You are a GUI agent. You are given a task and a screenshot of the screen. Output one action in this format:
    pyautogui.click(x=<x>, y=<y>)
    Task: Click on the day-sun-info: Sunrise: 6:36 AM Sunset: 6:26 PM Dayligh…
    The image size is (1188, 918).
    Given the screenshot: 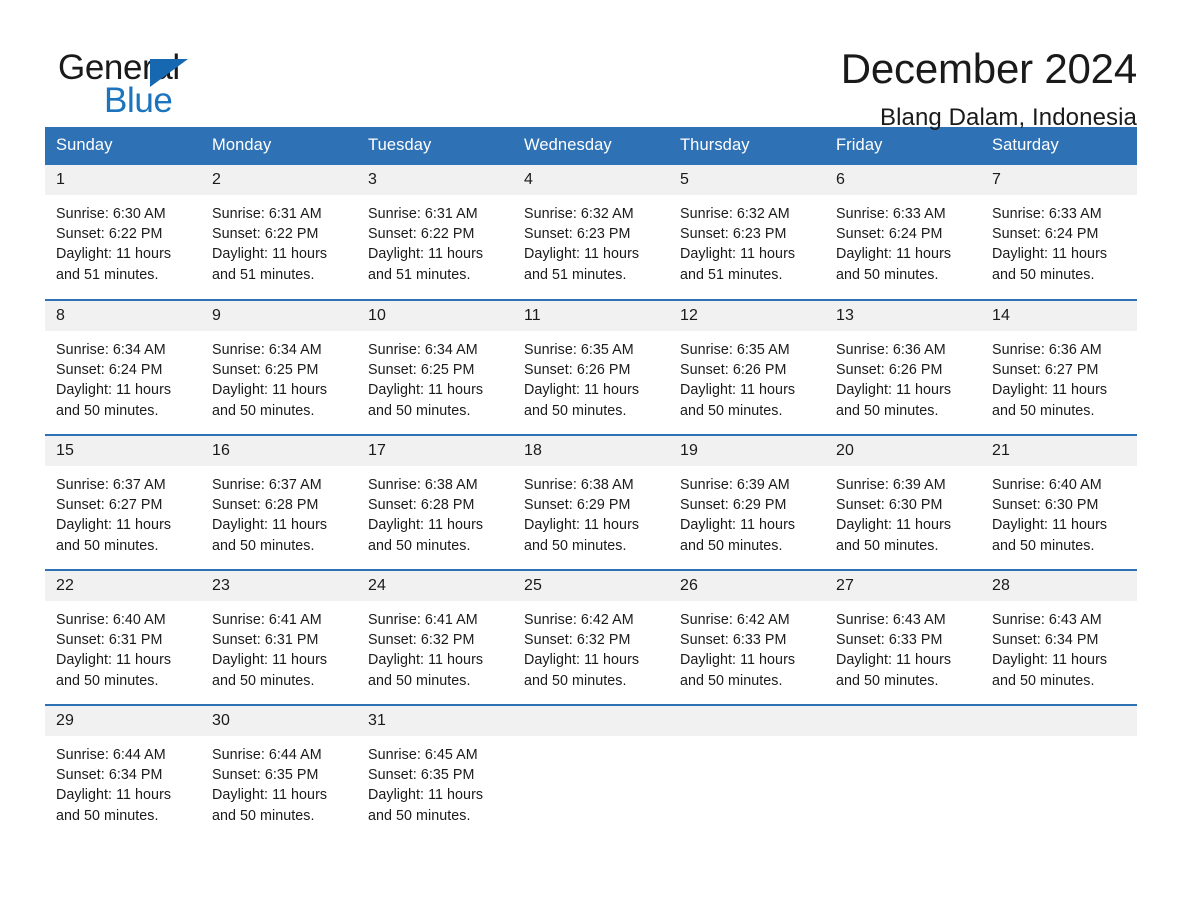 What is the action you would take?
    pyautogui.click(x=894, y=380)
    